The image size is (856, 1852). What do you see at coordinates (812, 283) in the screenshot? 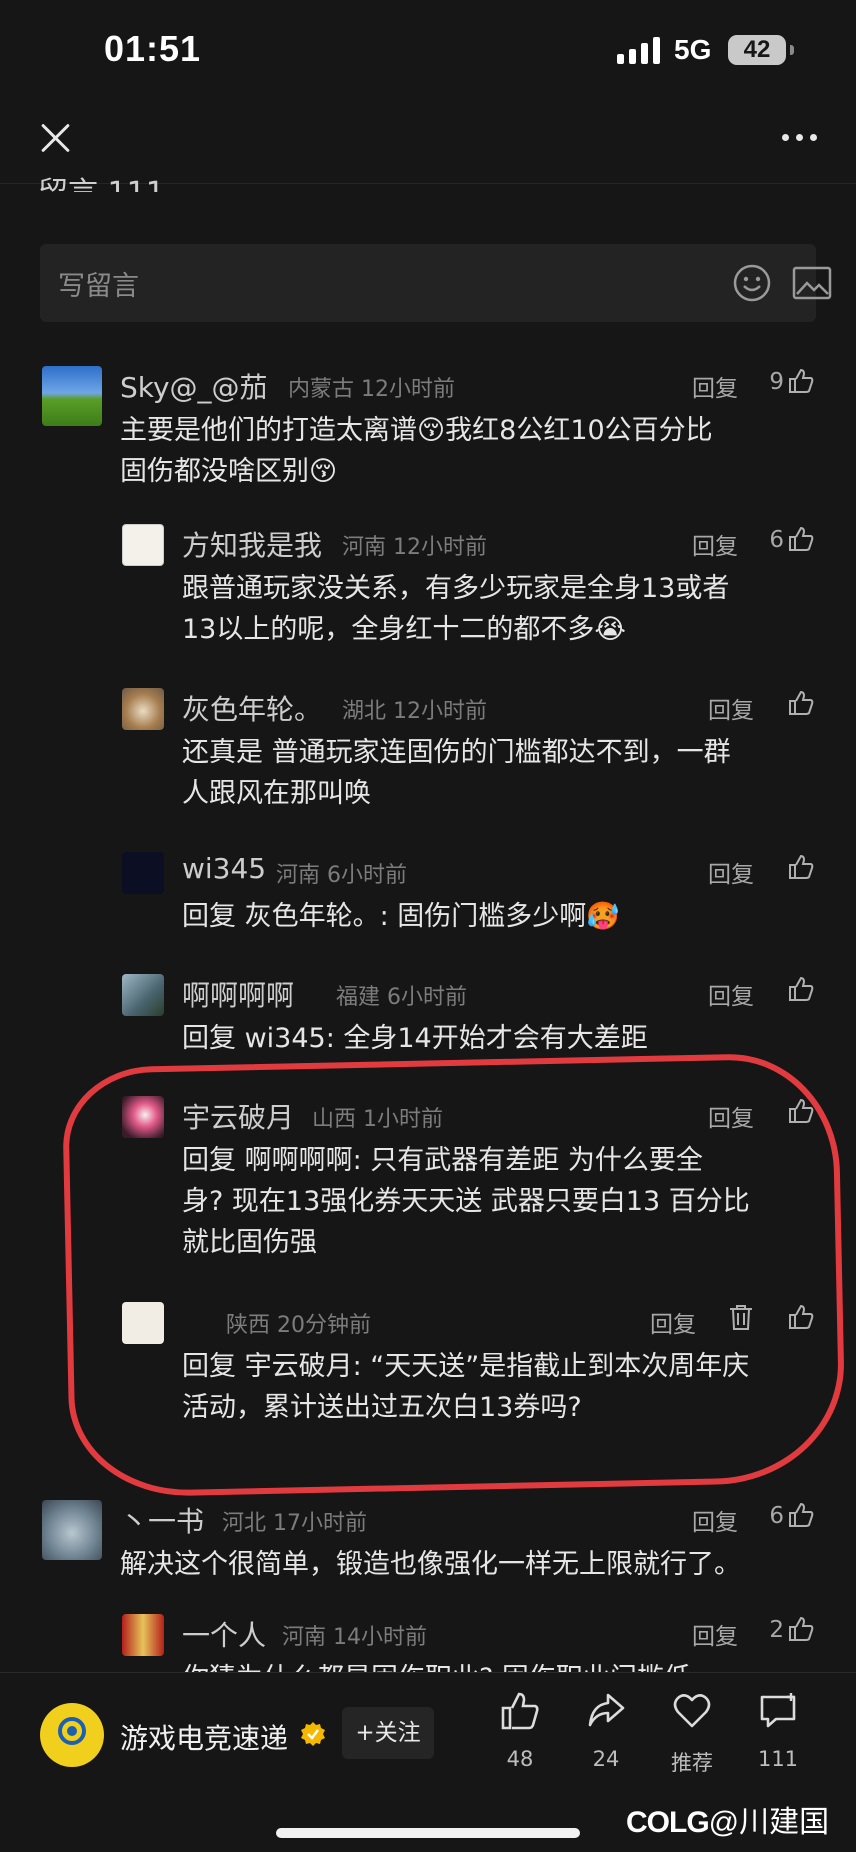
I see `image-icon` at bounding box center [812, 283].